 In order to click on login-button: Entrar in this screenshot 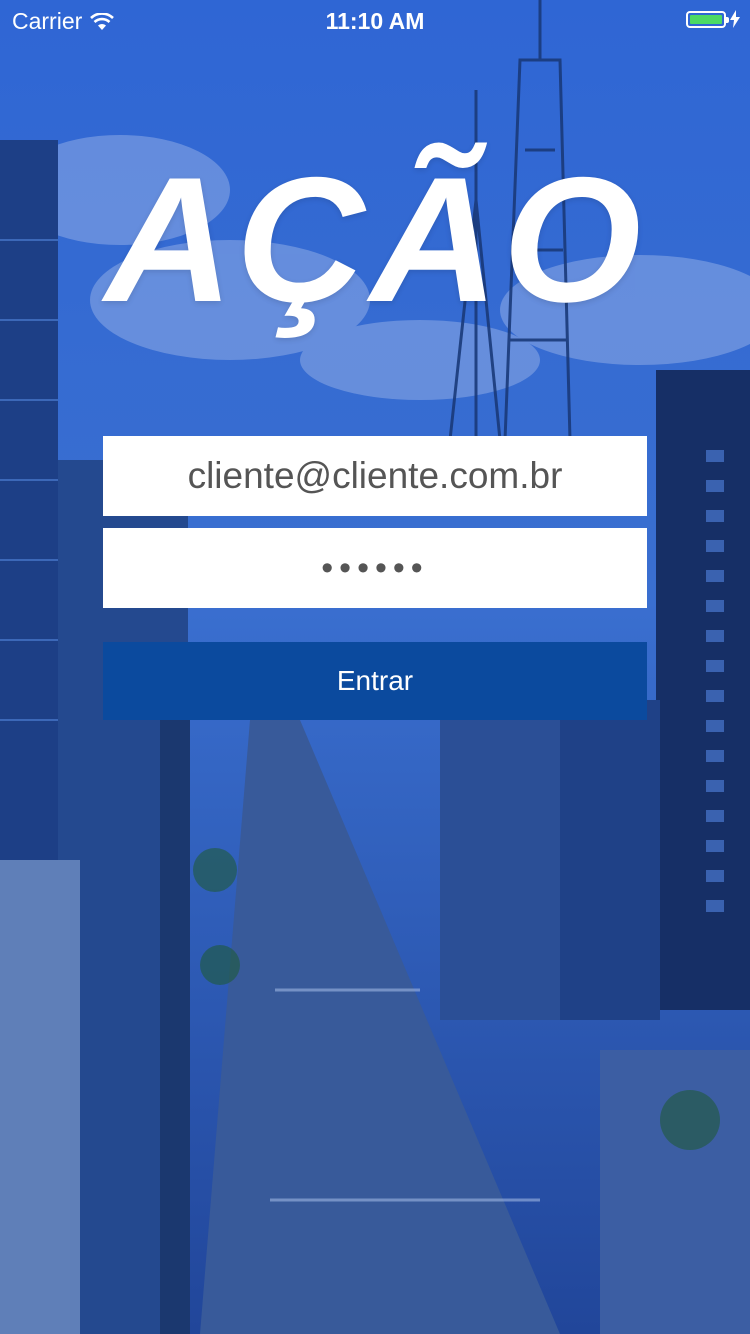, I will do `click(375, 681)`.